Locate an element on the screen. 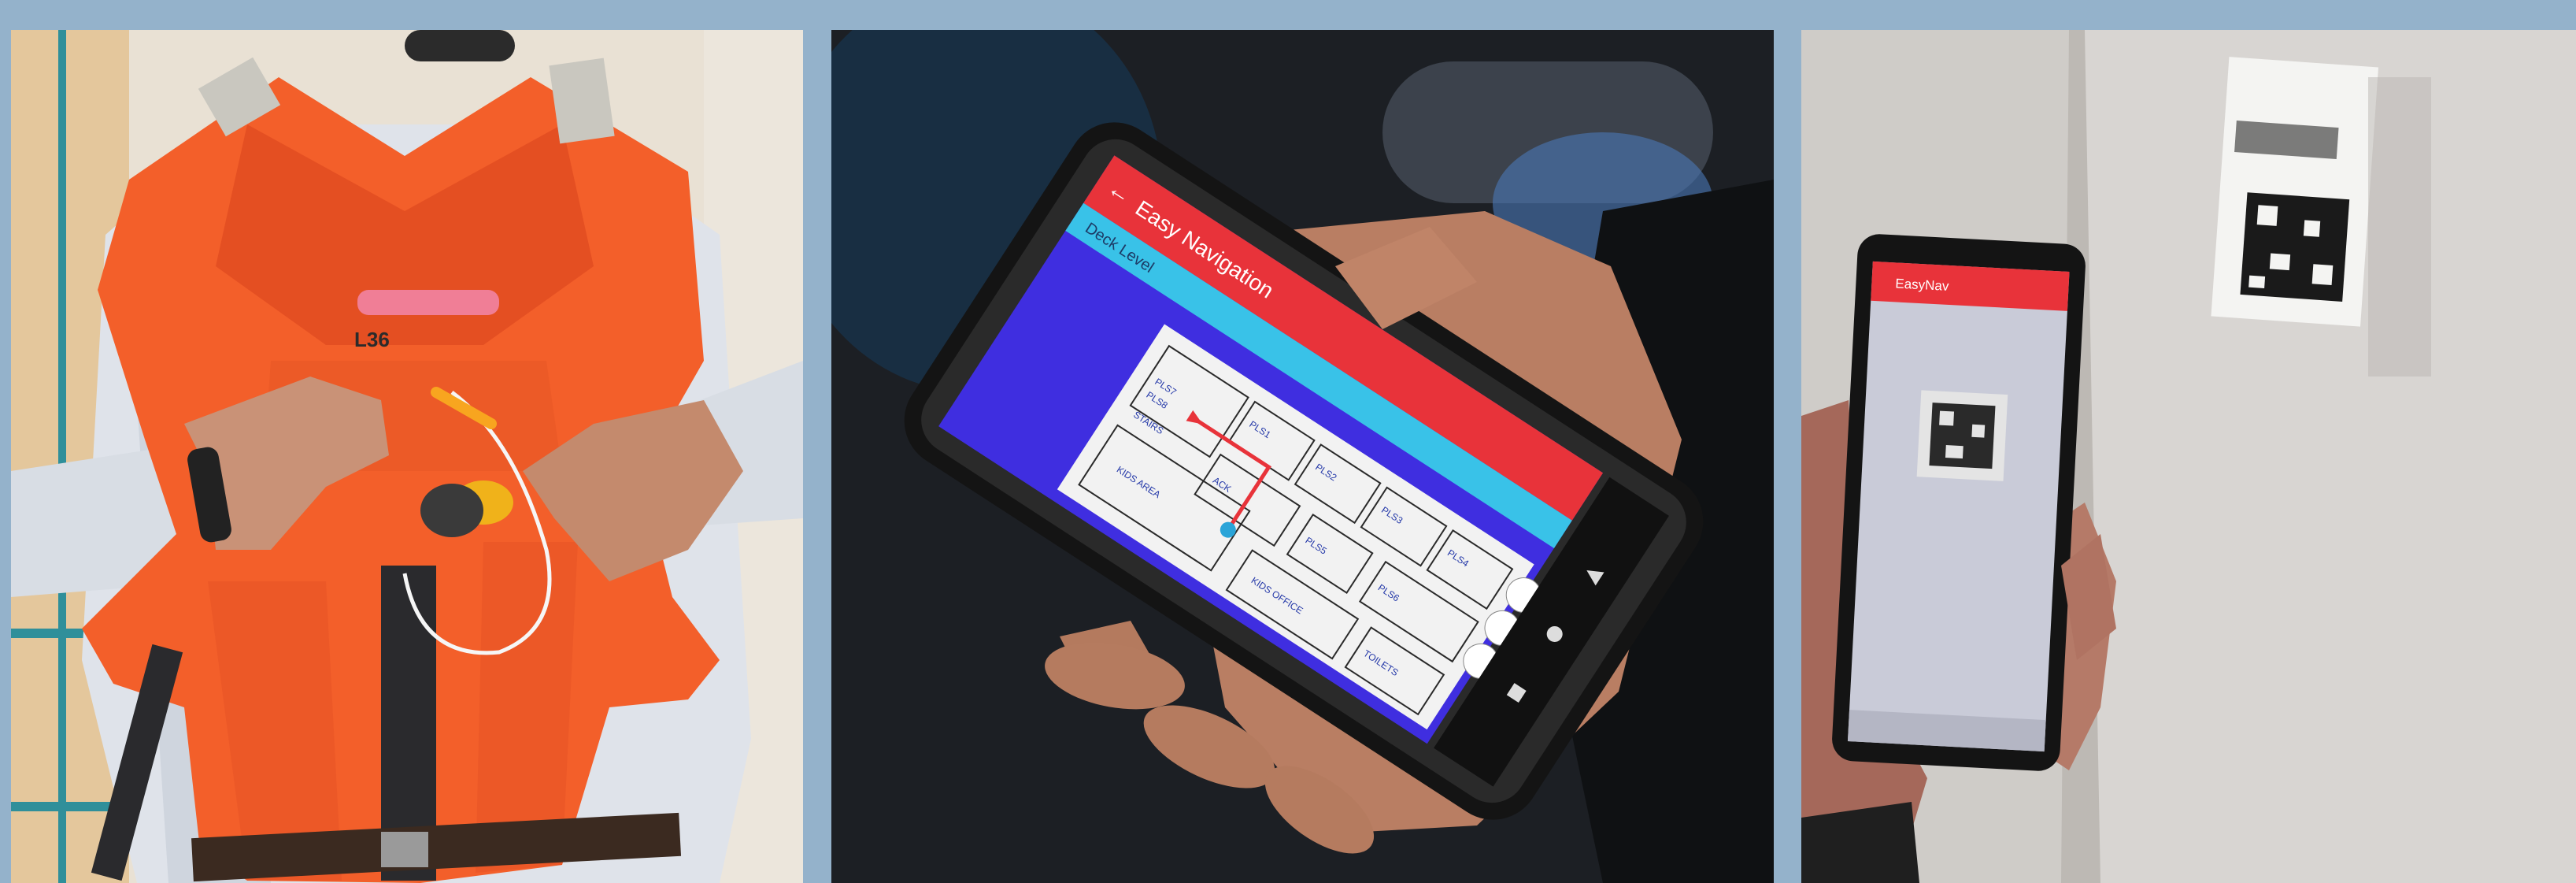 The width and height of the screenshot is (2576, 883). scan-phone-screen: EasyNav is located at coordinates (1958, 507).